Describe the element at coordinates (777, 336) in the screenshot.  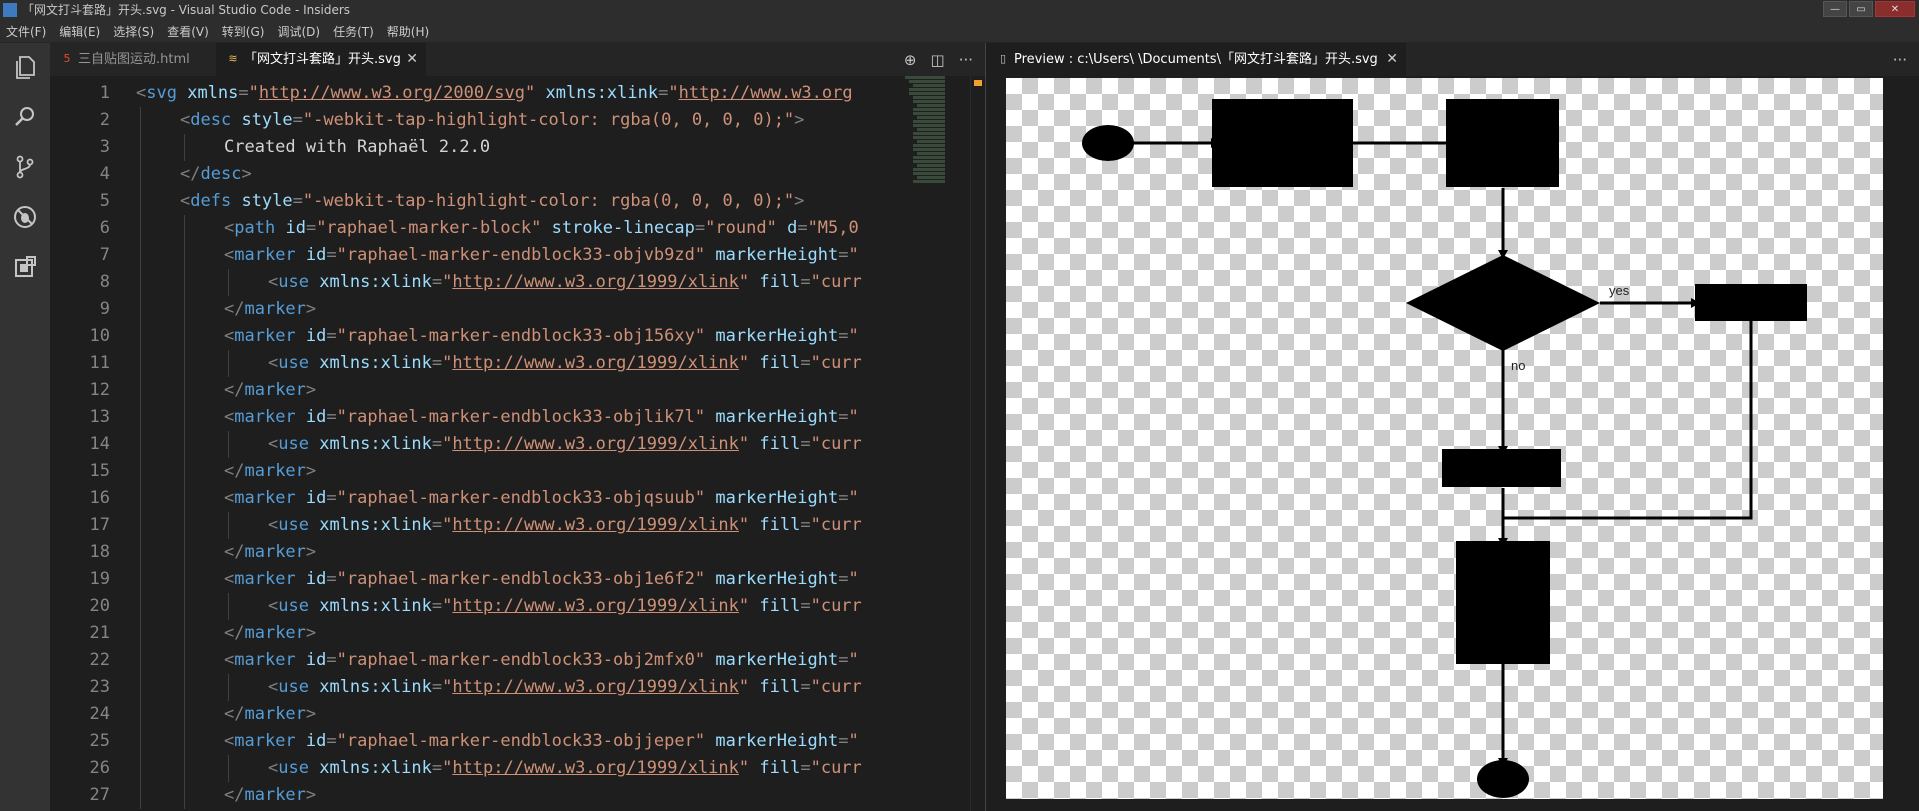
I see `code-token: markerHeight` at that location.